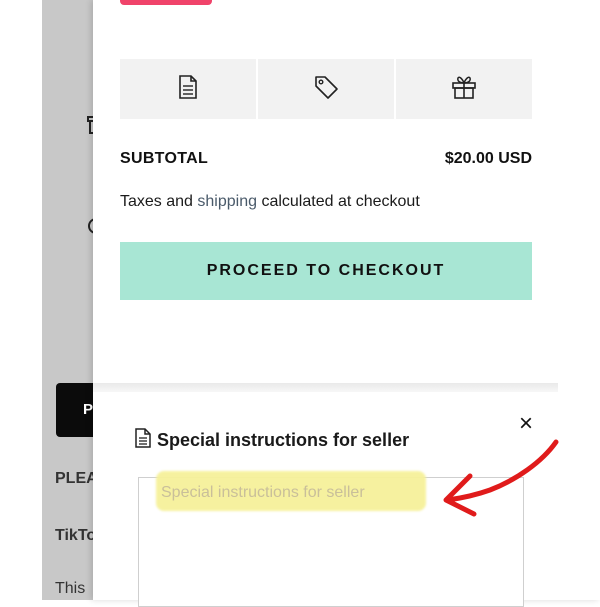  I want to click on cart-tools-row, so click(326, 89).